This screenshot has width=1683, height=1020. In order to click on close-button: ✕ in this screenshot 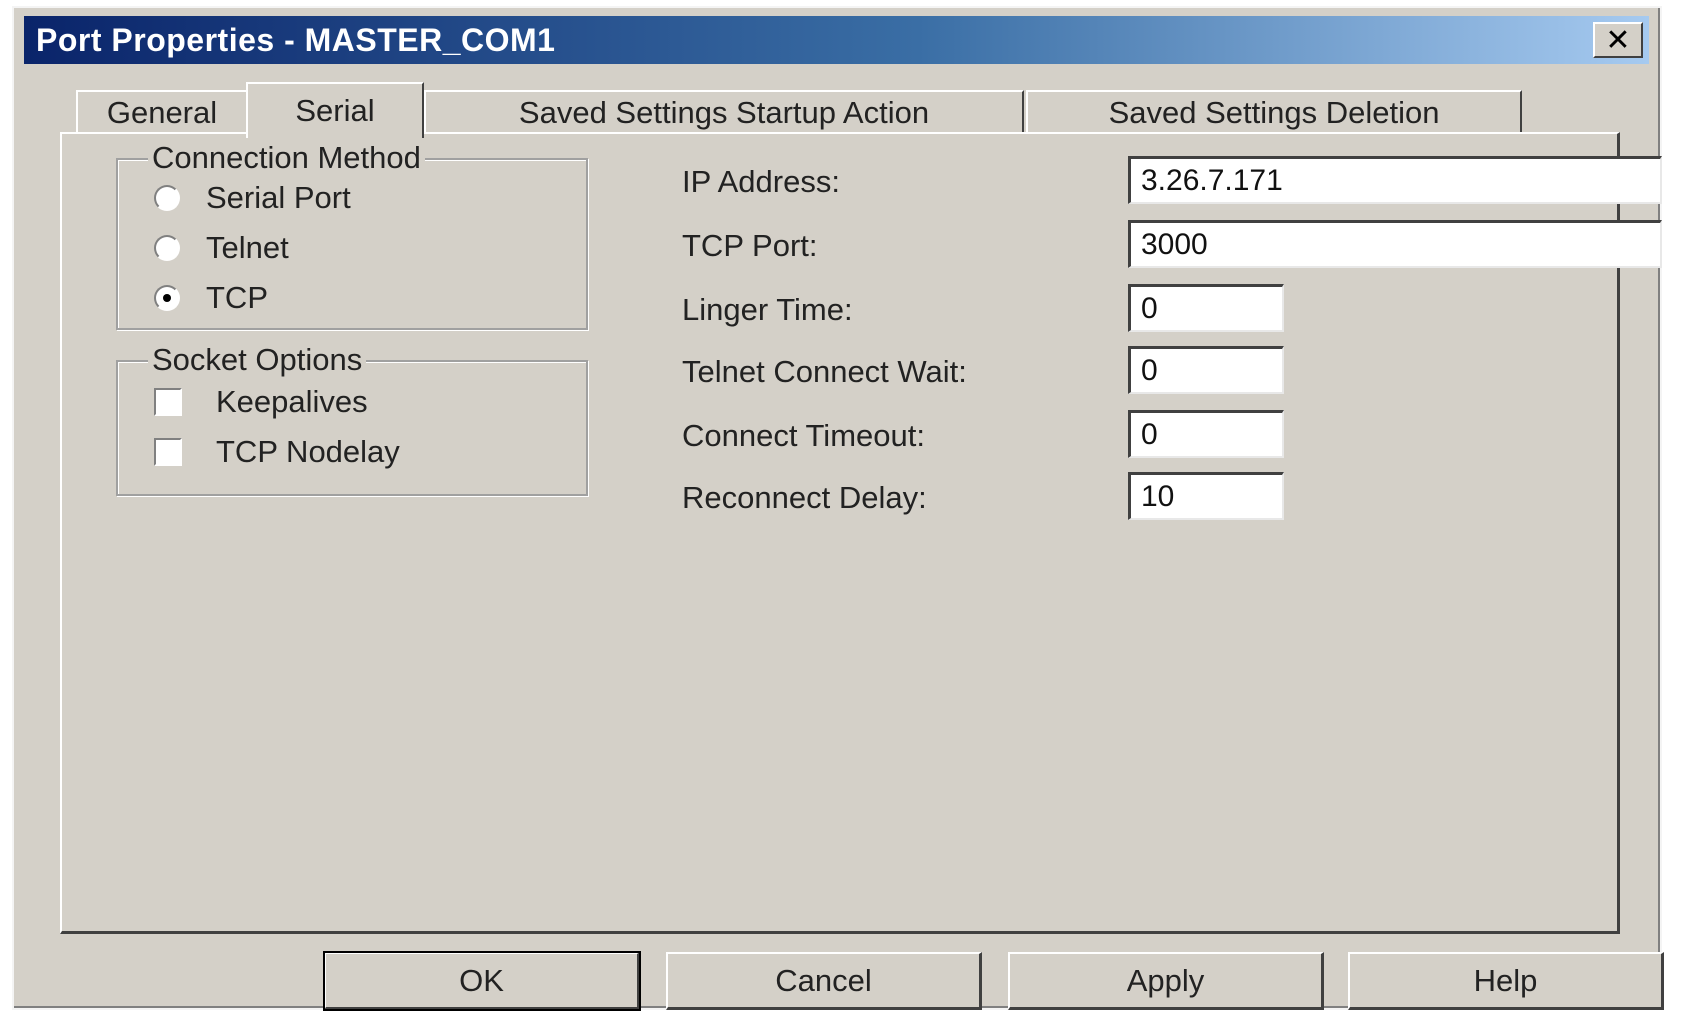, I will do `click(1618, 40)`.